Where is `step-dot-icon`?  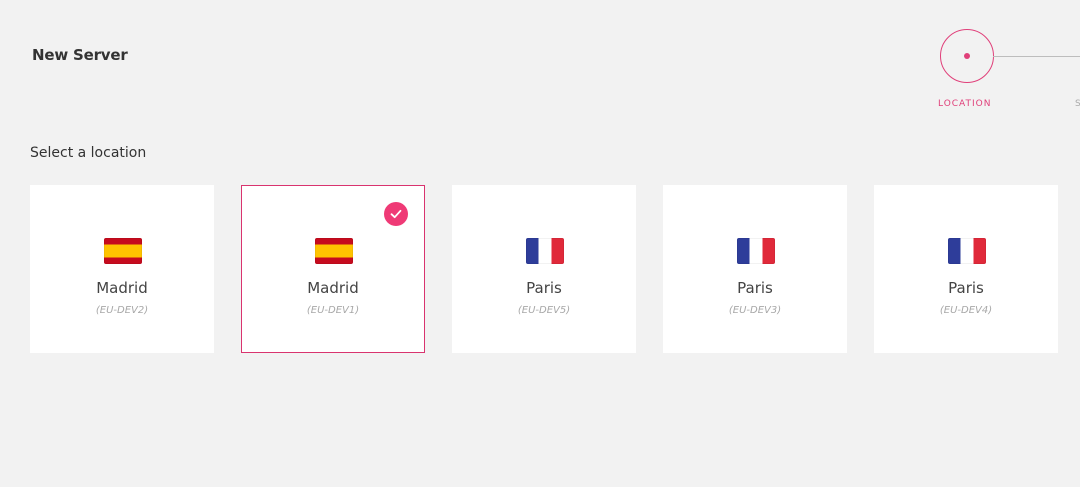 step-dot-icon is located at coordinates (967, 56).